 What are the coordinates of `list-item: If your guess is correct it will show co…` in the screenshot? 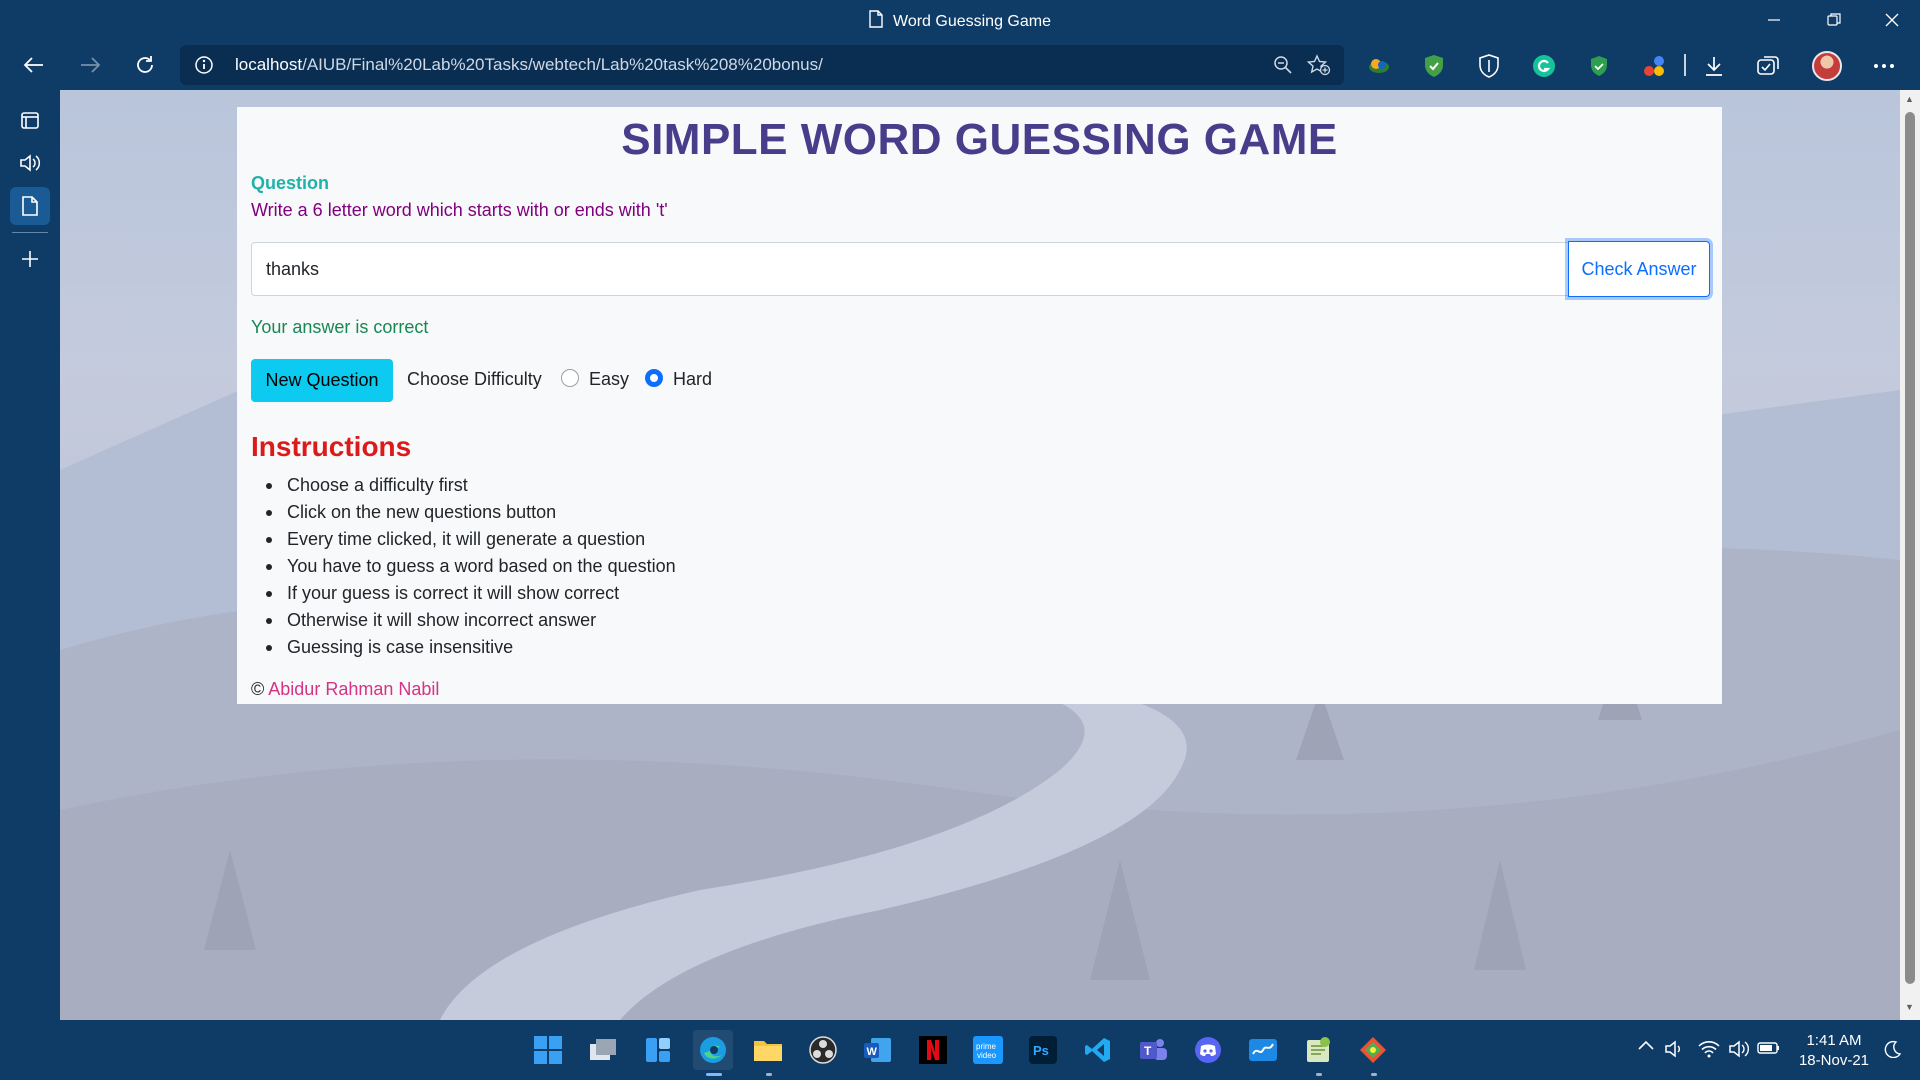 It's located at (463, 593).